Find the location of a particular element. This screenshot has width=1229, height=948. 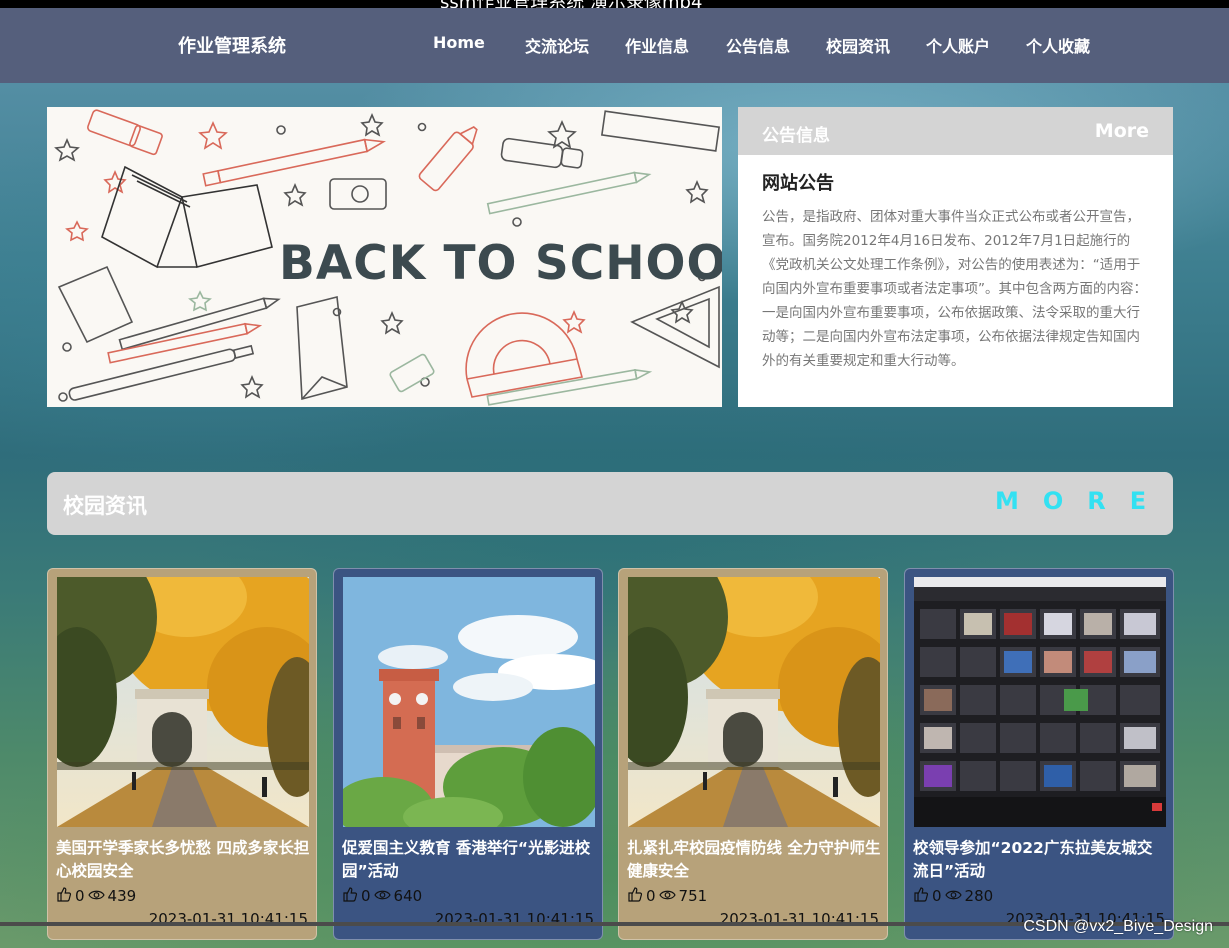

view-count: 439 is located at coordinates (122, 896).